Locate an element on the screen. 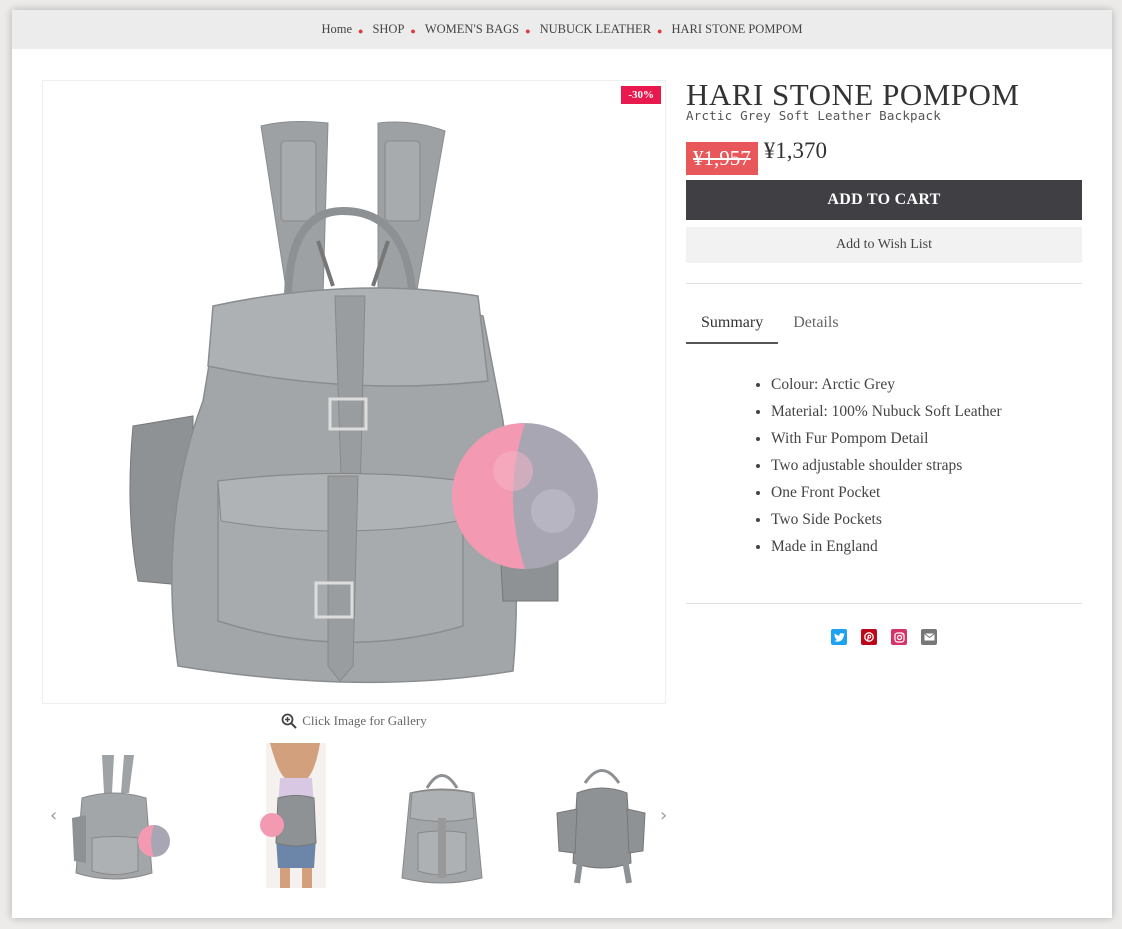 This screenshot has height=929, width=1122. price-row: ¥1,957 ¥1,370 is located at coordinates (884, 158).